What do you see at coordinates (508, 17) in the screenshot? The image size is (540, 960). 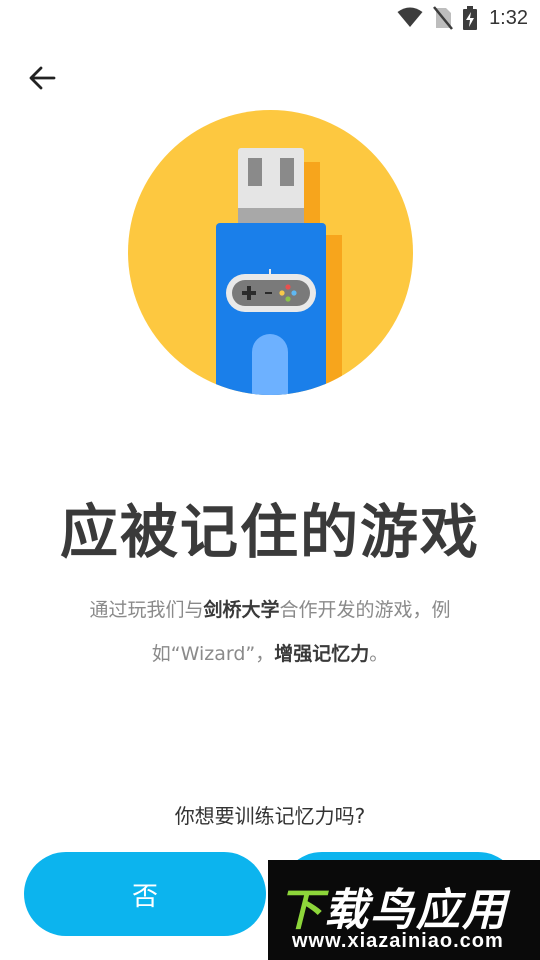 I see `status-time: 1:32` at bounding box center [508, 17].